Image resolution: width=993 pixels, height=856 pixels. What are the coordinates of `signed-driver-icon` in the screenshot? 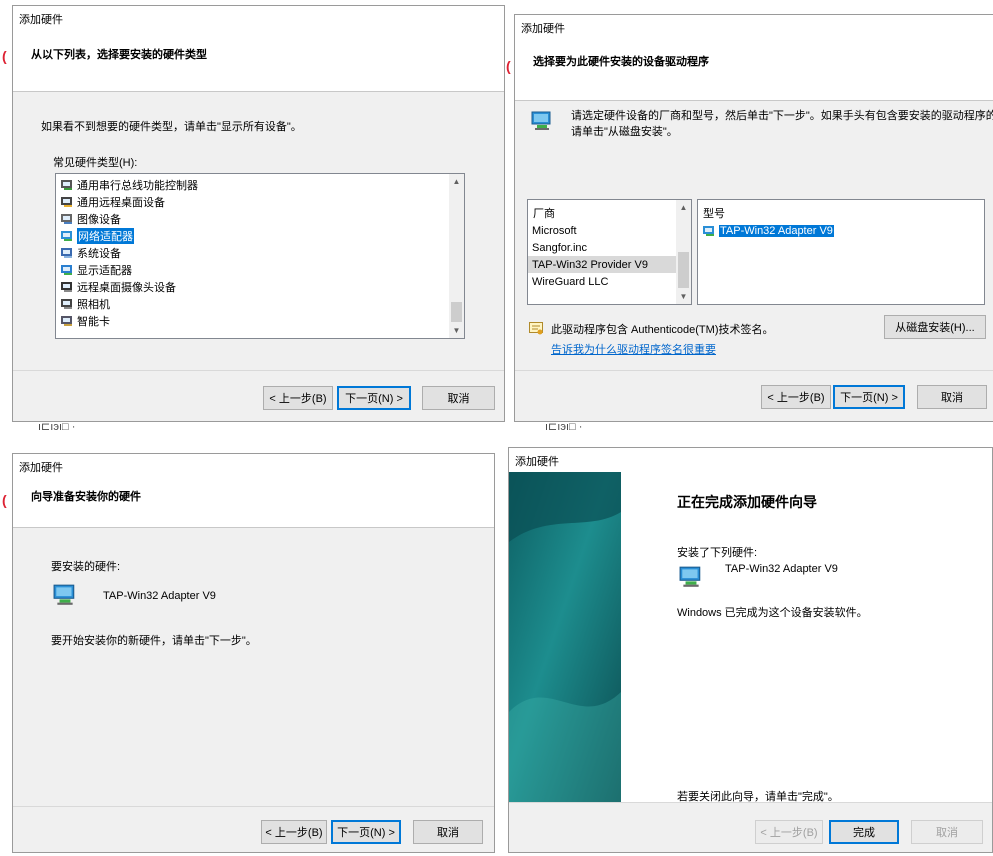 It's located at (536, 328).